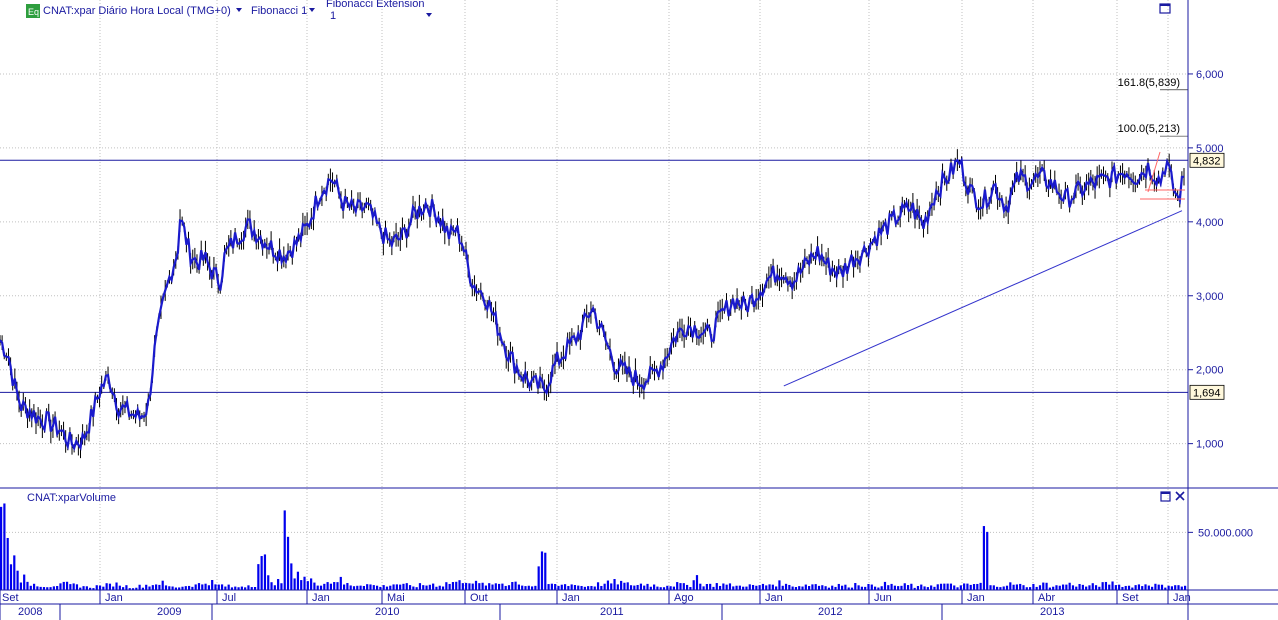 Image resolution: width=1278 pixels, height=620 pixels. Describe the element at coordinates (1130, 598) in the screenshot. I see `x-tick-label: Set` at that location.